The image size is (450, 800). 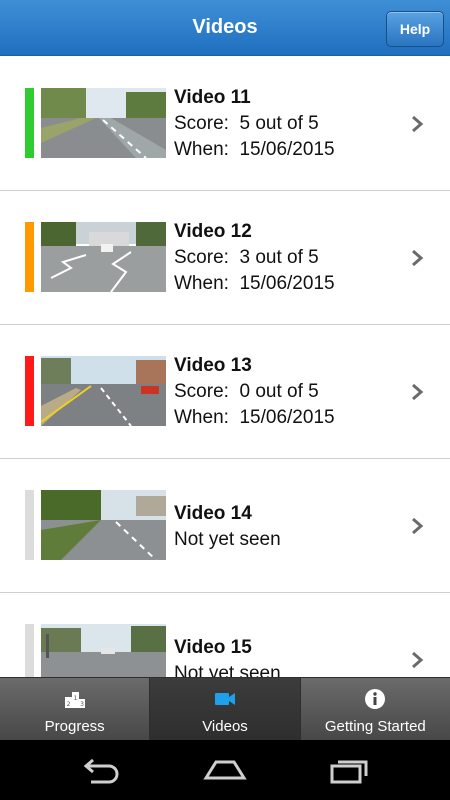 I want to click on video-score: Score: 5 out of 5, so click(x=246, y=123).